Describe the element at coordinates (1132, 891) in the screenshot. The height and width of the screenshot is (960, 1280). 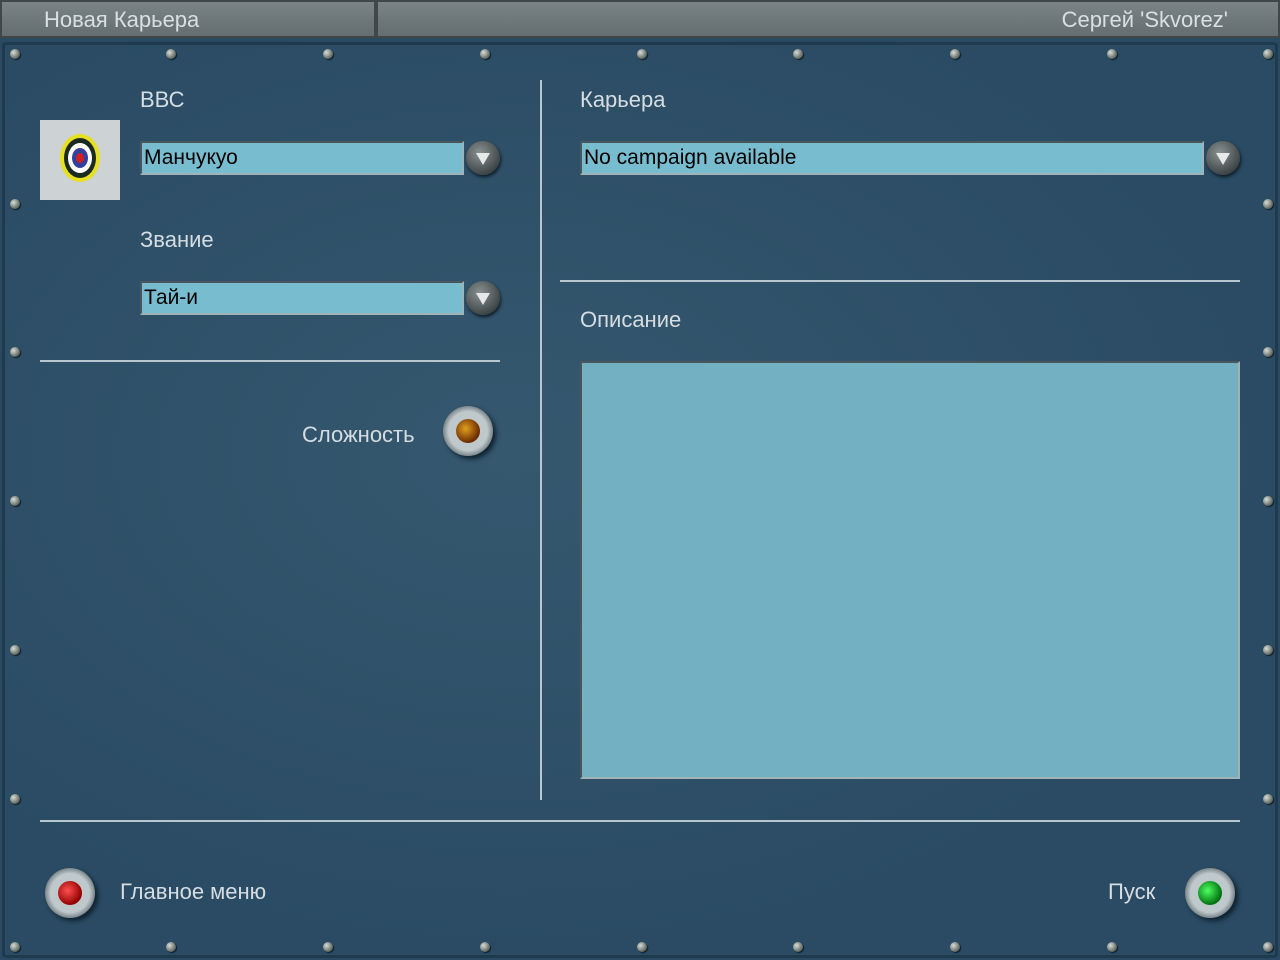
I see `start-label: Пуск` at that location.